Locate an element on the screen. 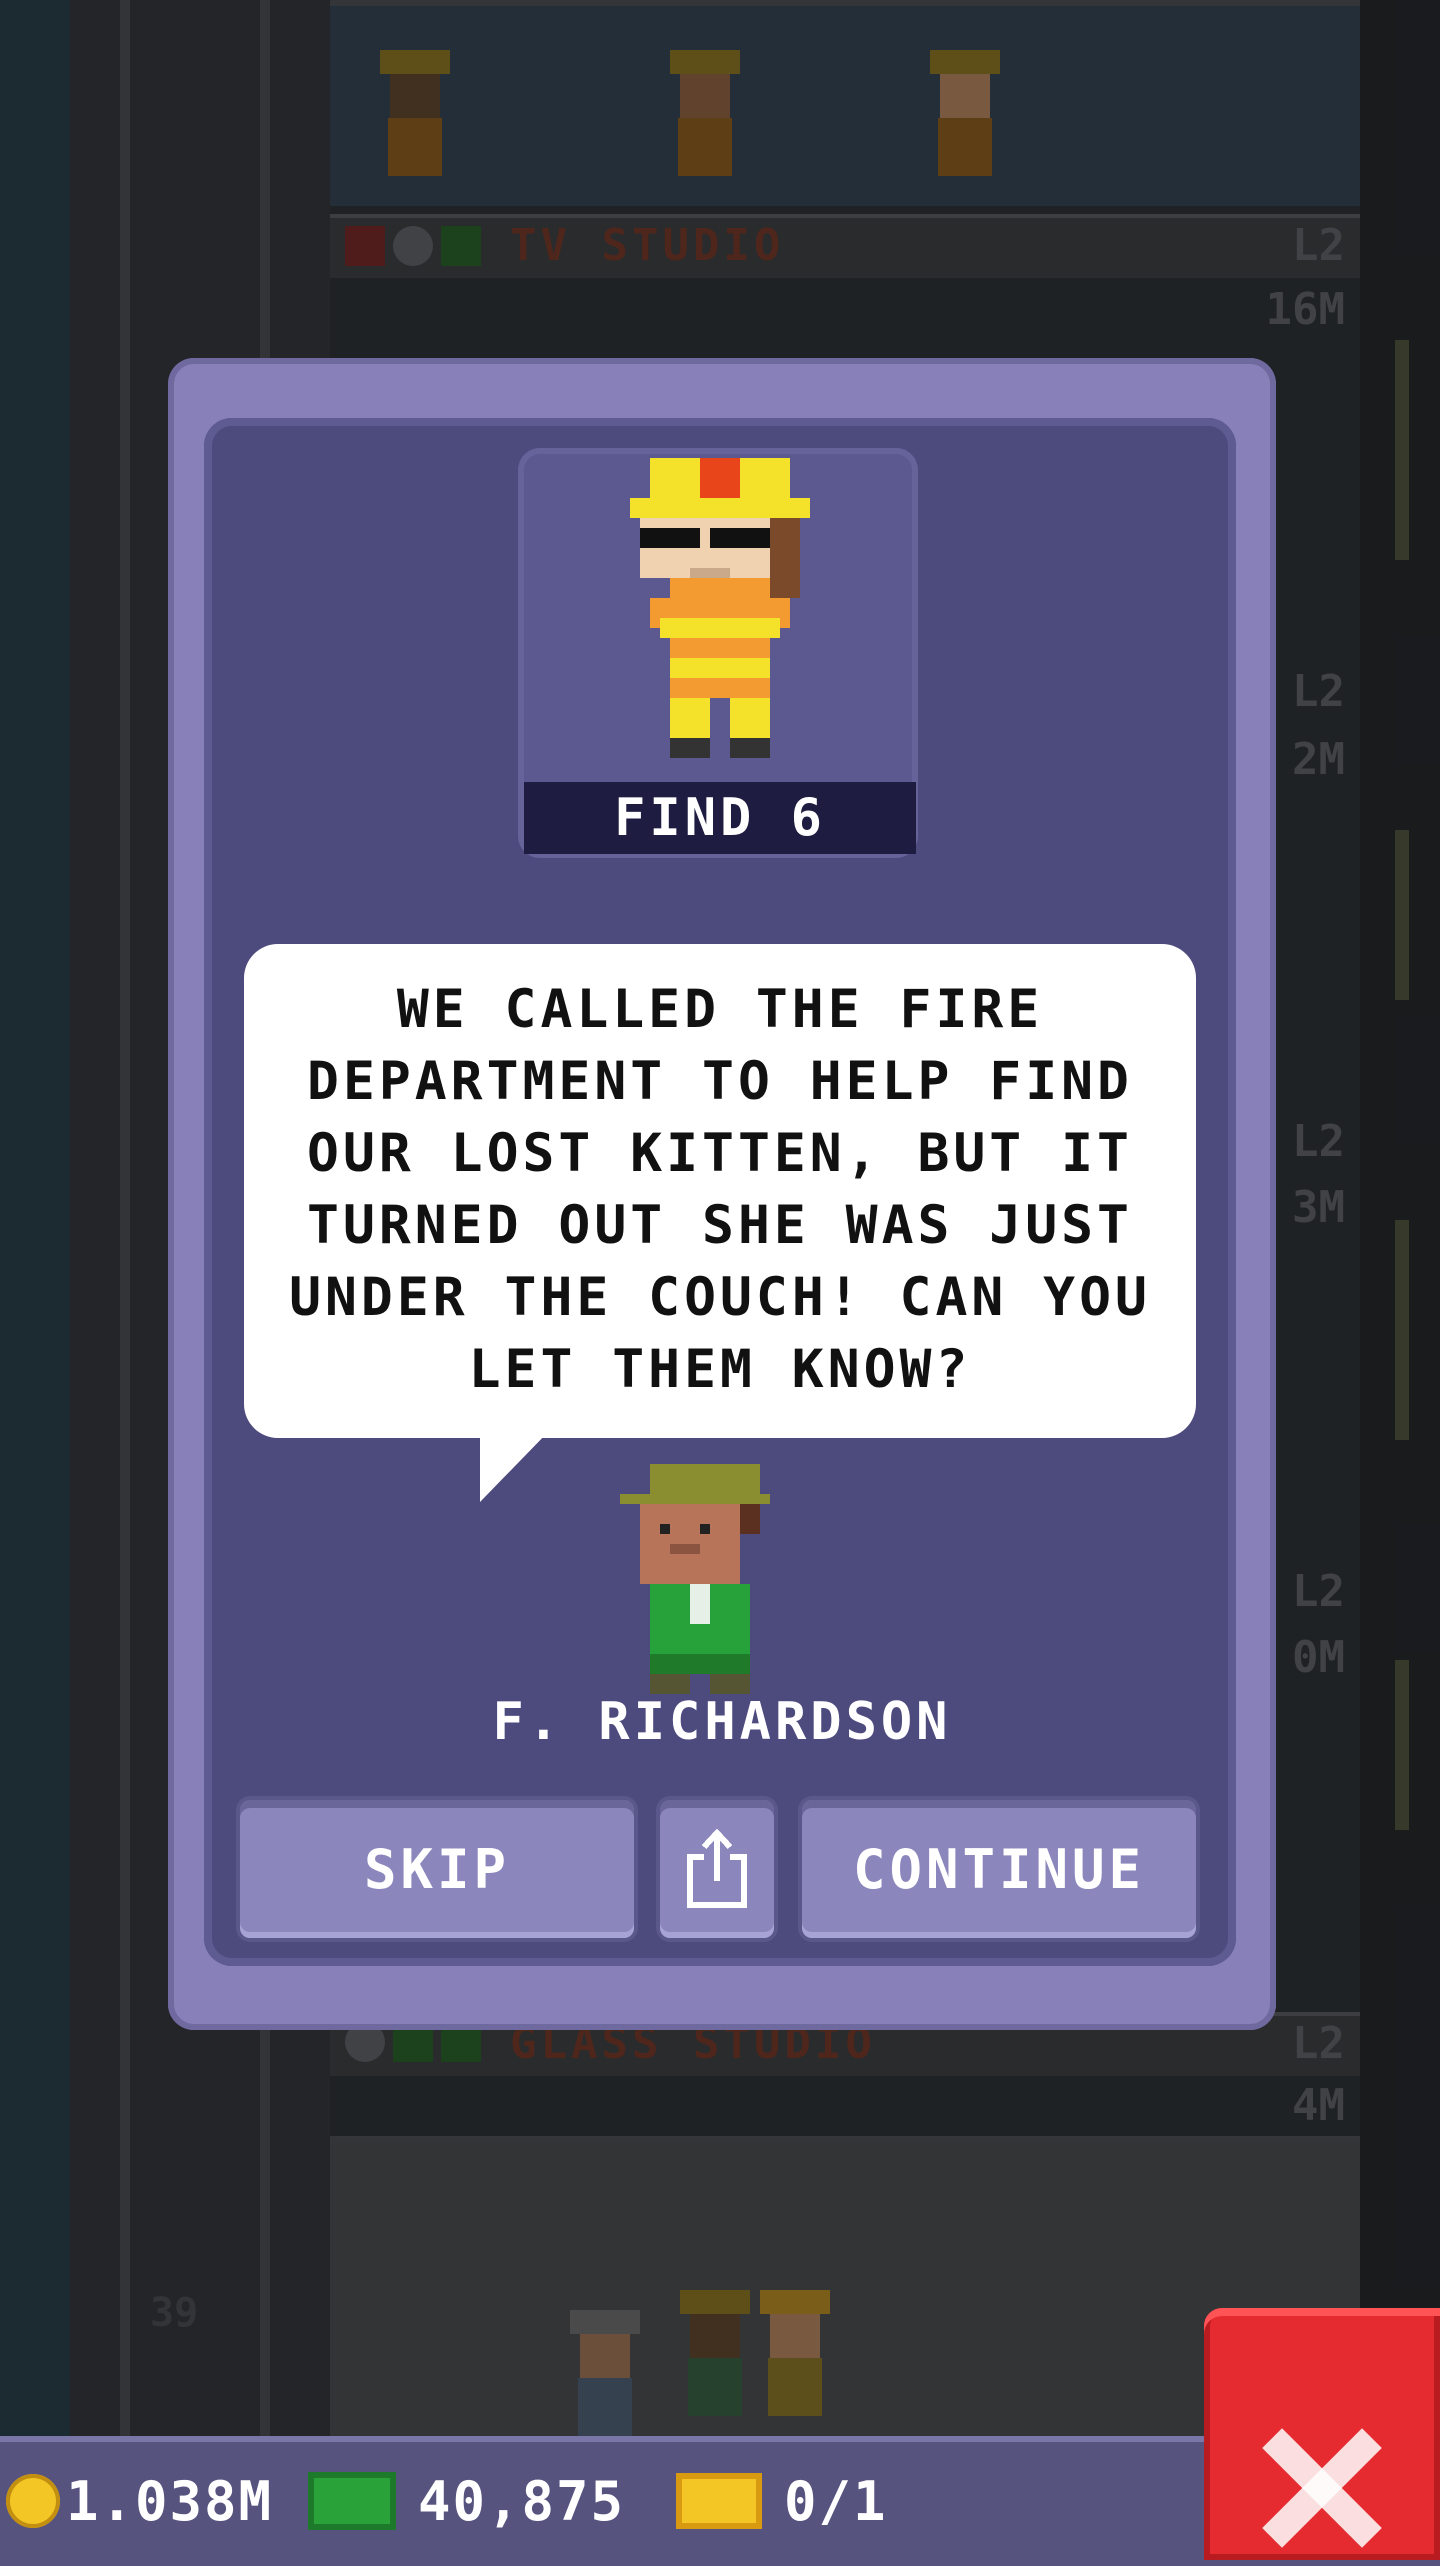 The width and height of the screenshot is (1440, 2566). target-label: FIND 6 is located at coordinates (720, 818).